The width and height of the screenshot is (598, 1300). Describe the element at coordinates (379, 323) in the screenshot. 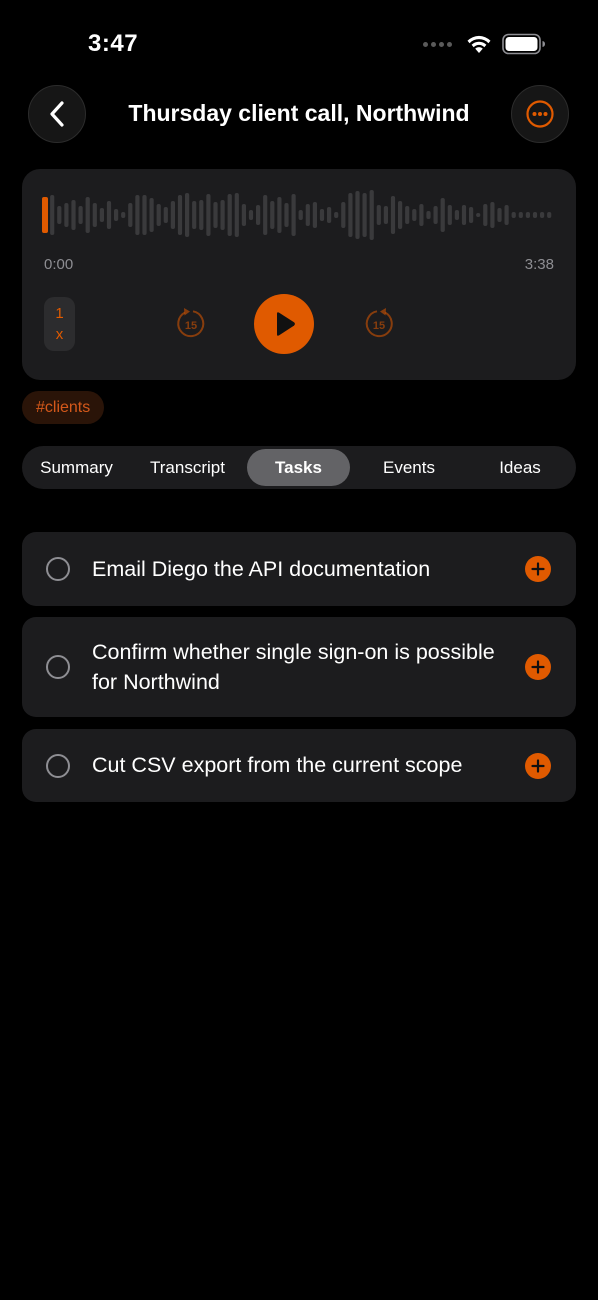

I see `skip-forward-15-button: 15` at that location.